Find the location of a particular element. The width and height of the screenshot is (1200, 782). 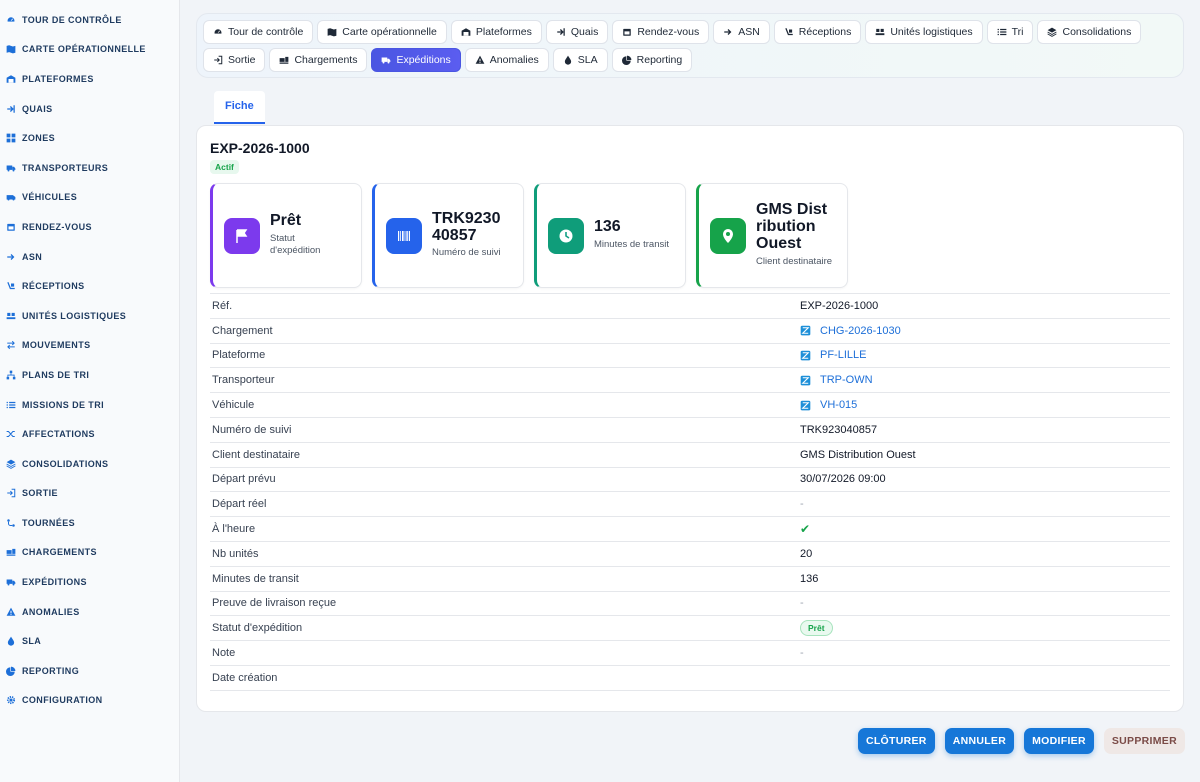

tab-label: Réceptions is located at coordinates (825, 32).